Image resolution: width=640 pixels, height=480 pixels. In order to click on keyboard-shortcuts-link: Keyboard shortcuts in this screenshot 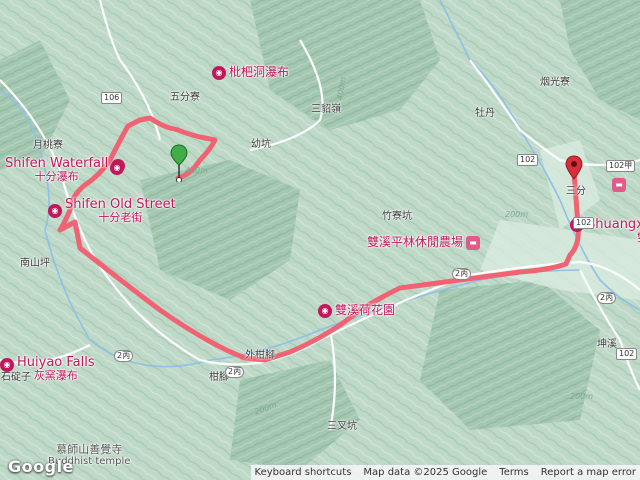, I will do `click(303, 472)`.